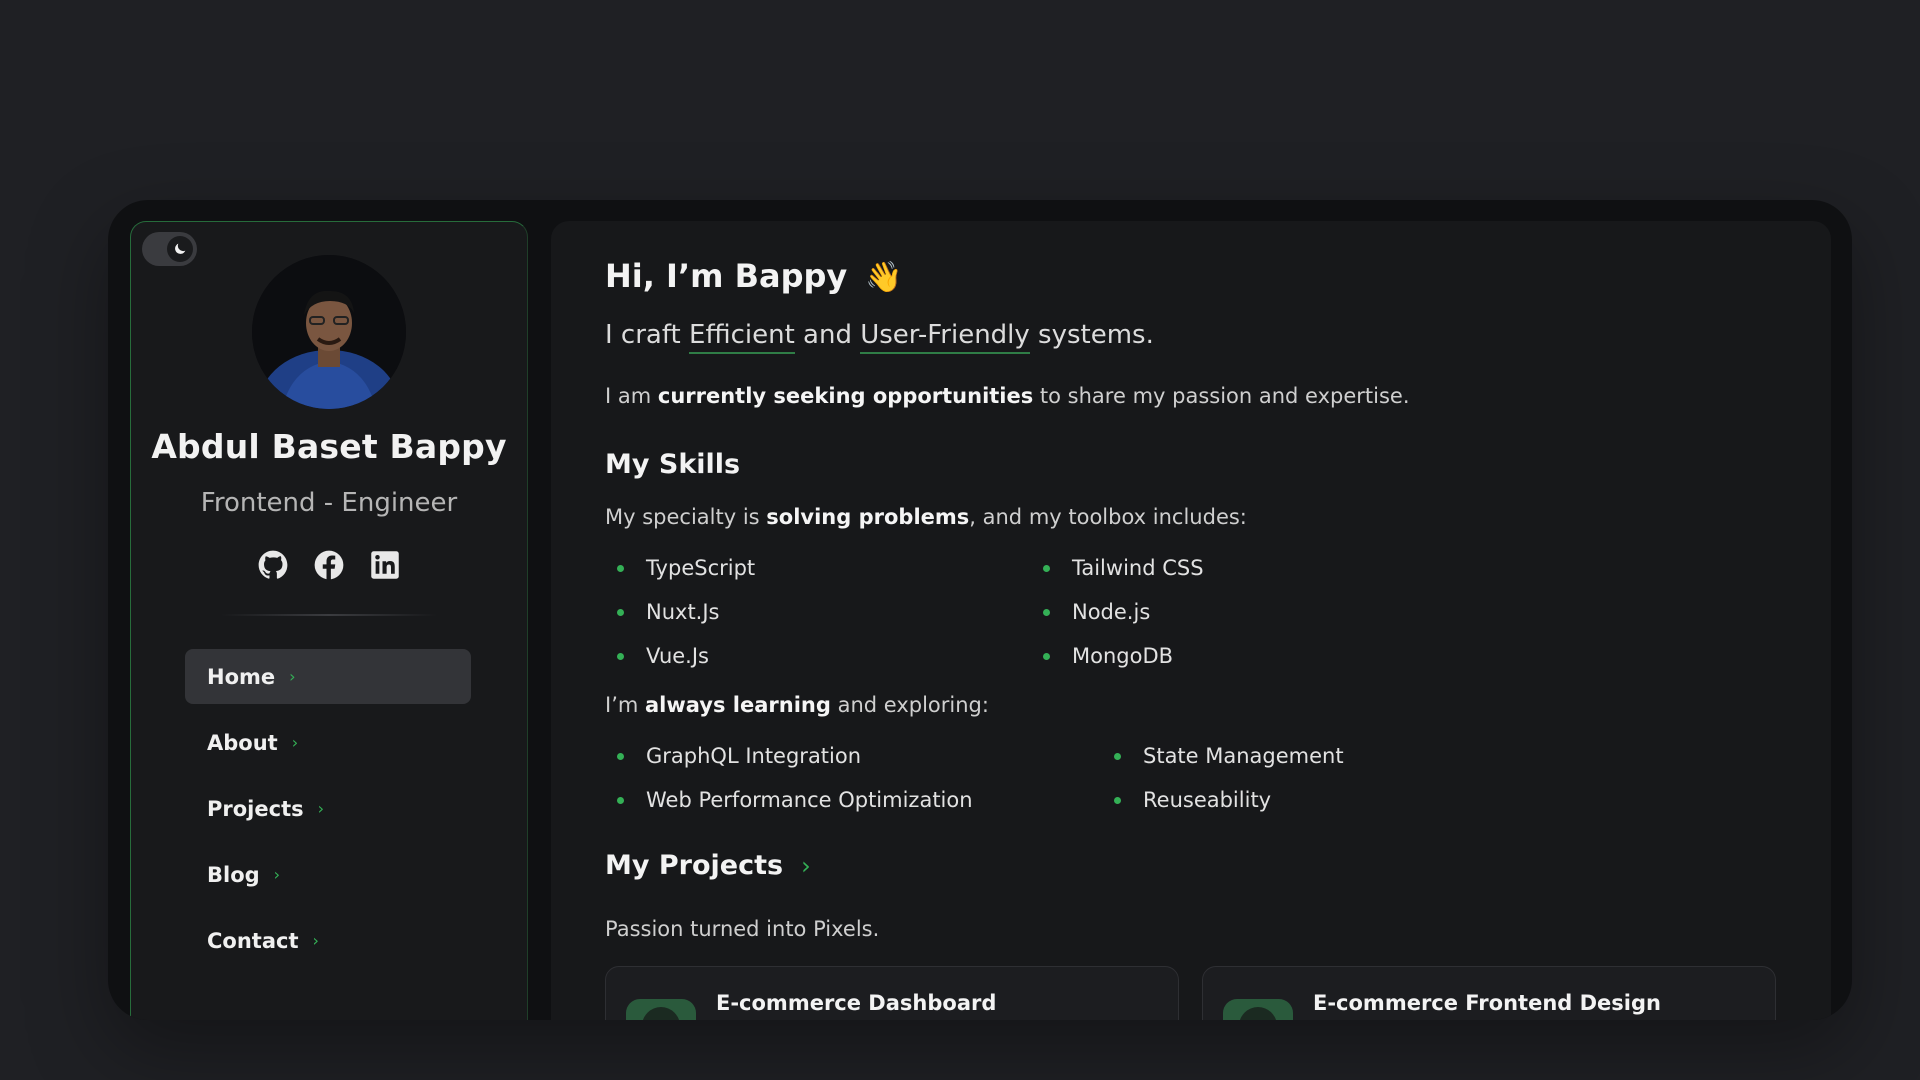  Describe the element at coordinates (742, 929) in the screenshot. I see `projects-tagline: Passion turned into Pixels.` at that location.